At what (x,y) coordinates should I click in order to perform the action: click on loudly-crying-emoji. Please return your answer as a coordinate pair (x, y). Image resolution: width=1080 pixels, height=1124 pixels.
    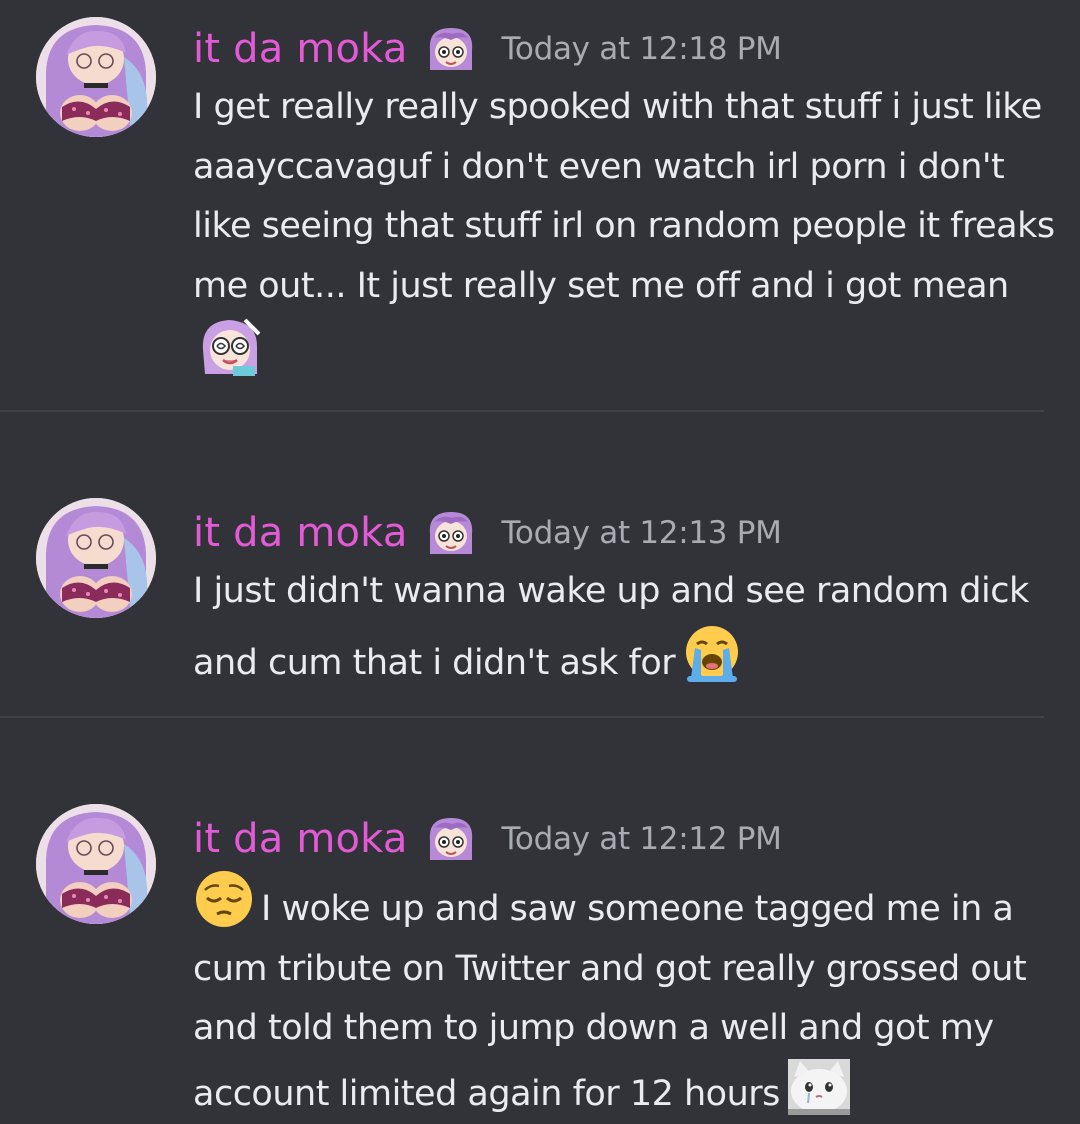
    Looking at the image, I should click on (712, 653).